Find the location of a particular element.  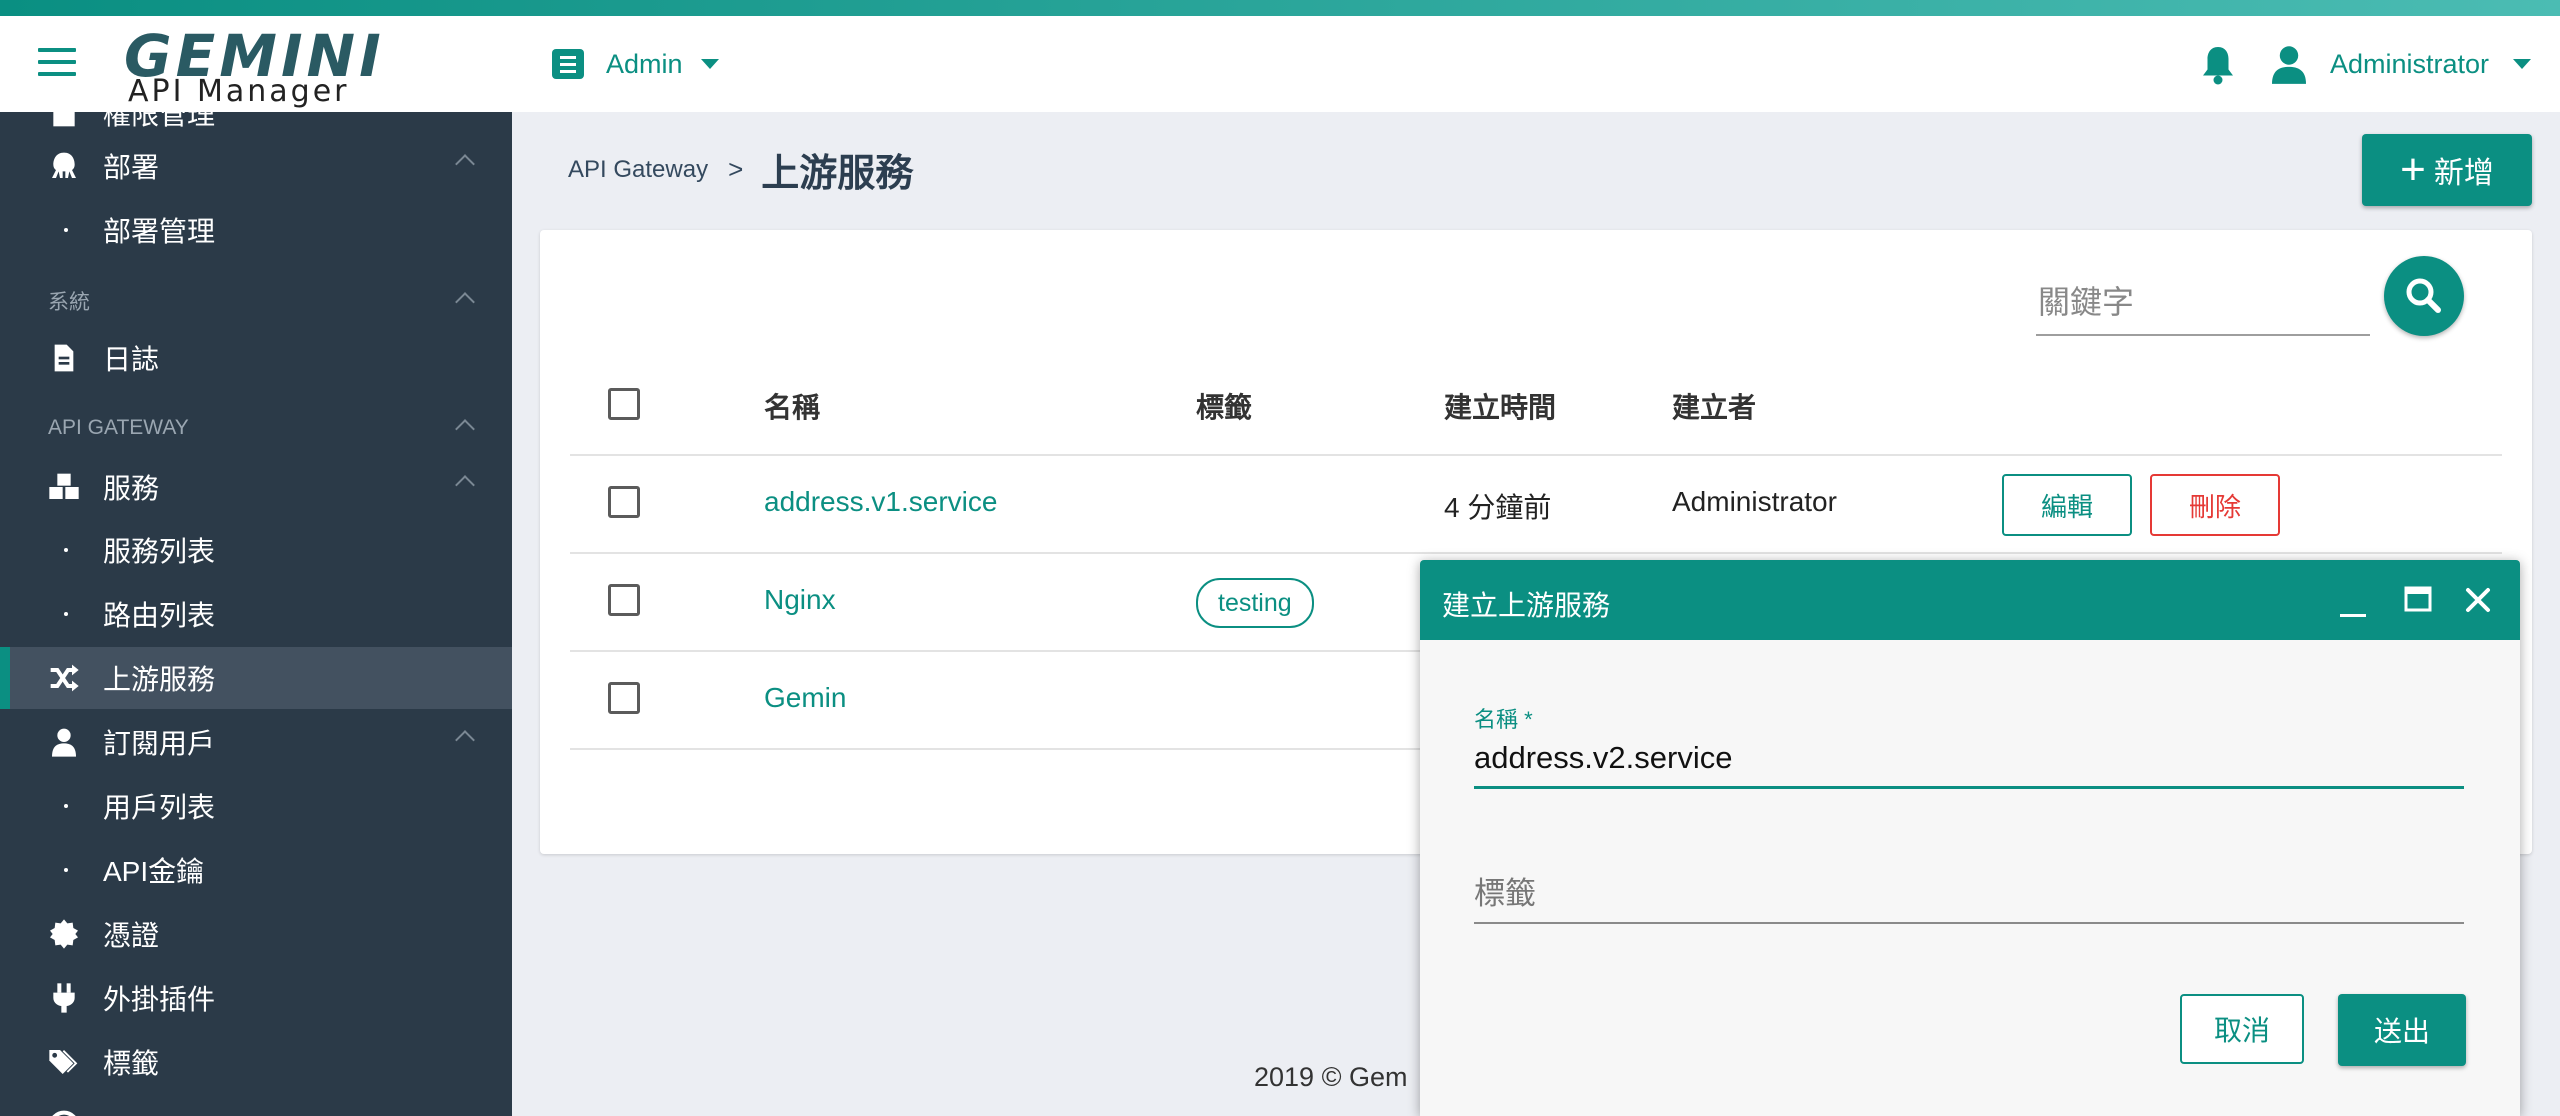

row-name-link: address.v1.service is located at coordinates (880, 502).